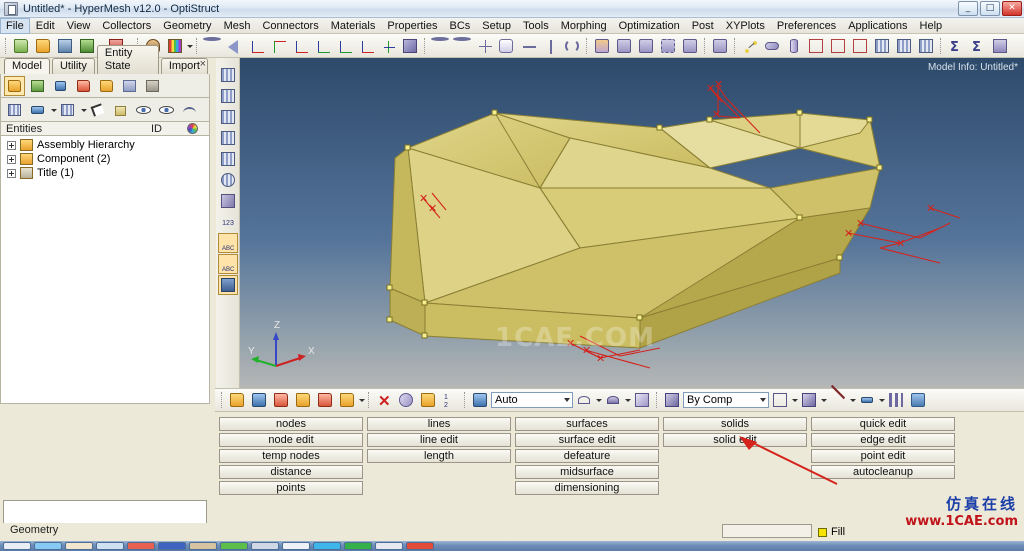  Describe the element at coordinates (649, 26) in the screenshot. I see `menu-item-optimization: Optimization` at that location.